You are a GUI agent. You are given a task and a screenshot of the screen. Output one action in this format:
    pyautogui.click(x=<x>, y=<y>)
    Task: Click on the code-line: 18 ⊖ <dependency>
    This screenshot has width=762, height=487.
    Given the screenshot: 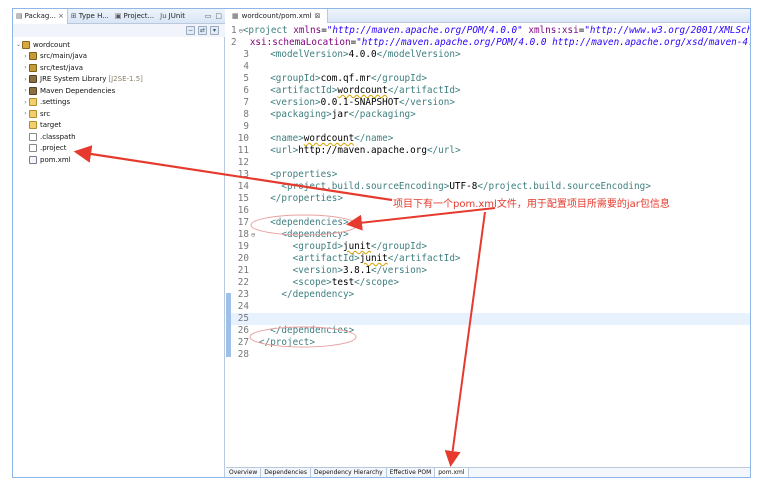 What is the action you would take?
    pyautogui.click(x=490, y=235)
    